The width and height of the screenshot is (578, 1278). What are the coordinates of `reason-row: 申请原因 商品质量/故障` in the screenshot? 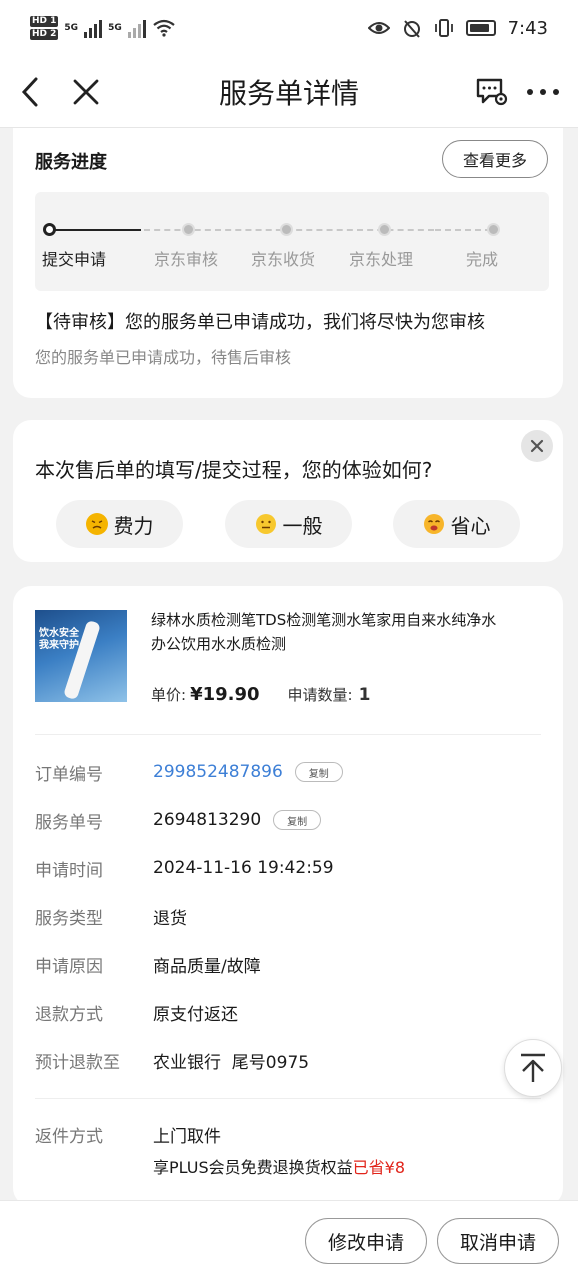 It's located at (288, 964).